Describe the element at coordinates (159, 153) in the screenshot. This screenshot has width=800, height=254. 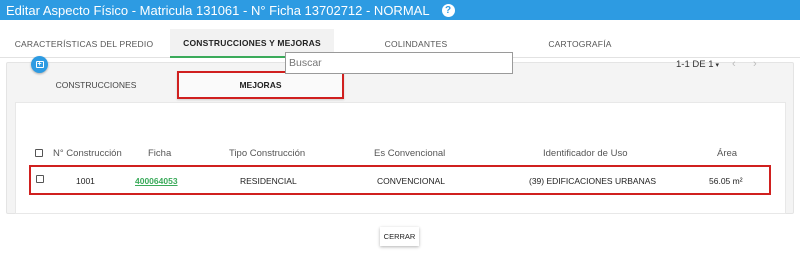
I see `column-header: Ficha` at that location.